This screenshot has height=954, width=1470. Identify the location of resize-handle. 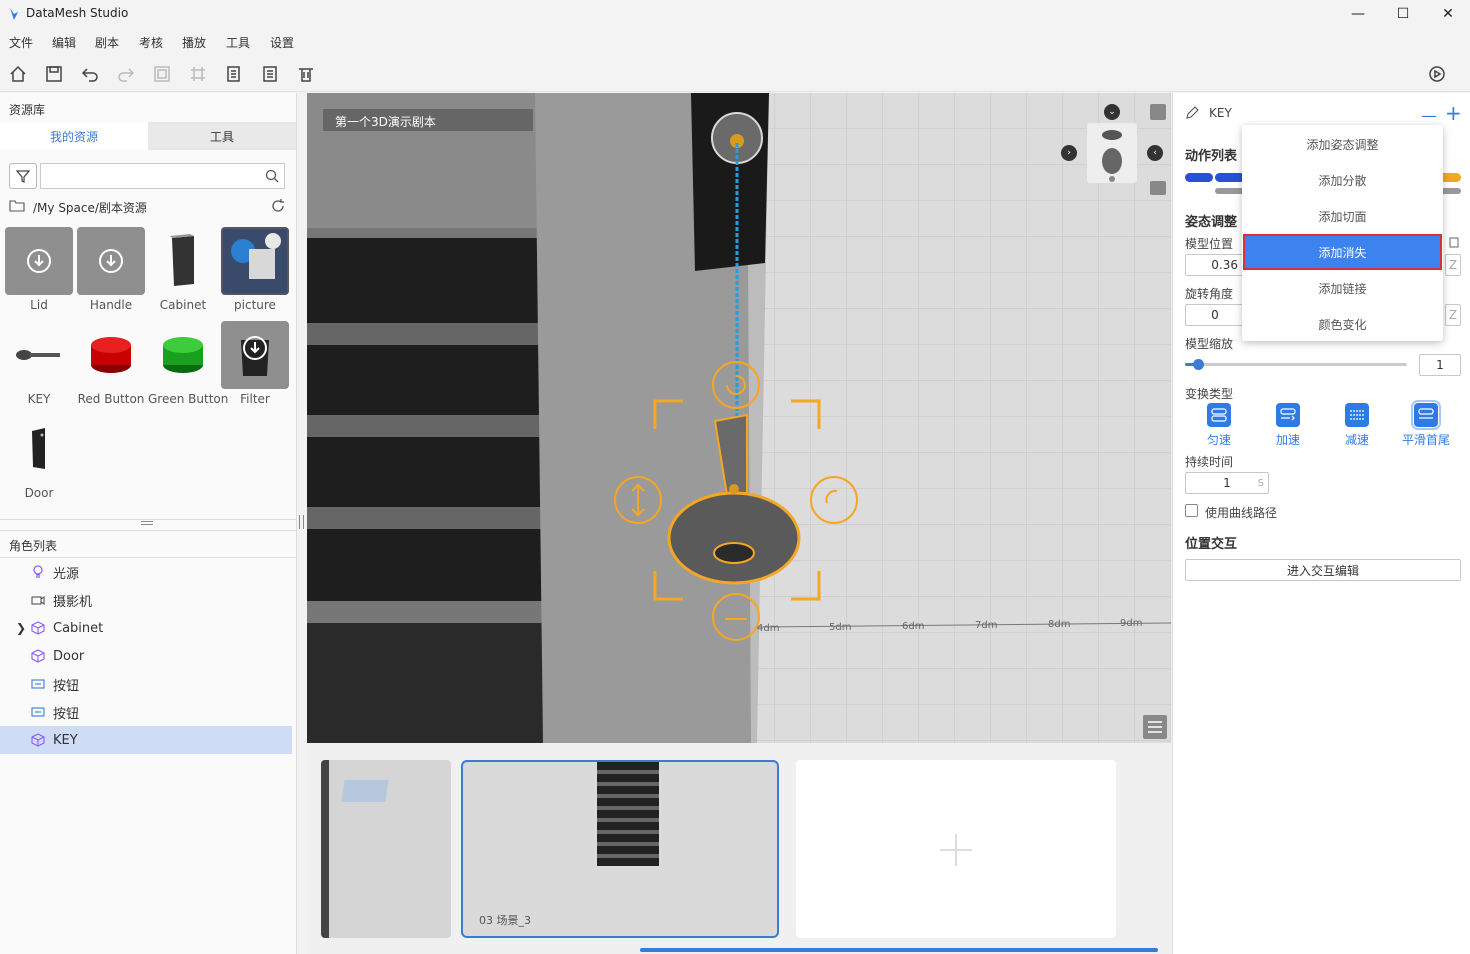
(147, 523).